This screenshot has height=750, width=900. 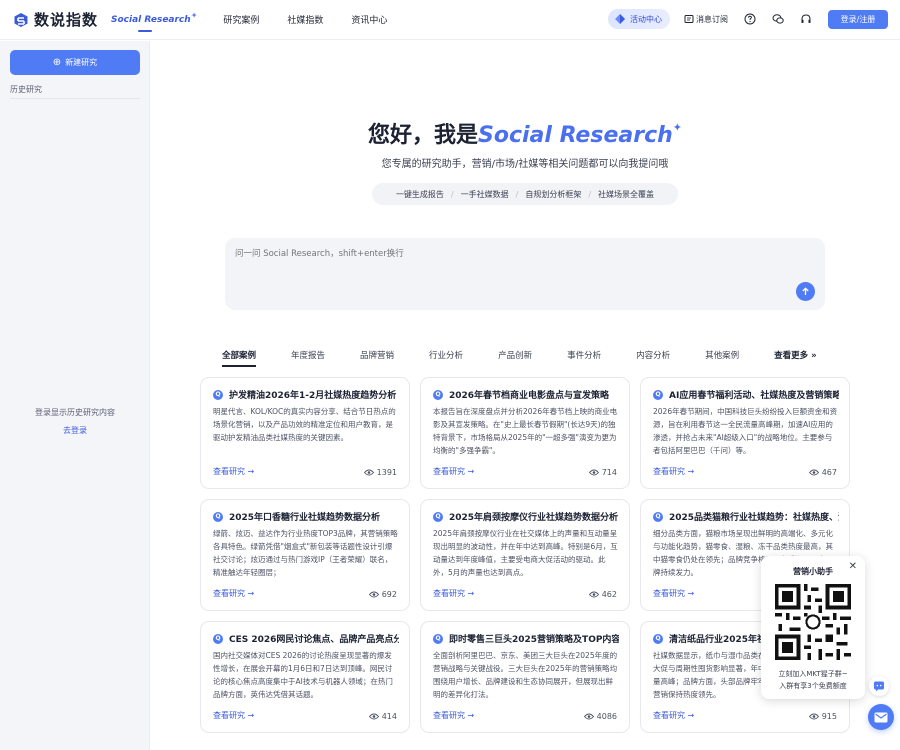 I want to click on tab-annual-report: 年度报告, so click(x=308, y=355).